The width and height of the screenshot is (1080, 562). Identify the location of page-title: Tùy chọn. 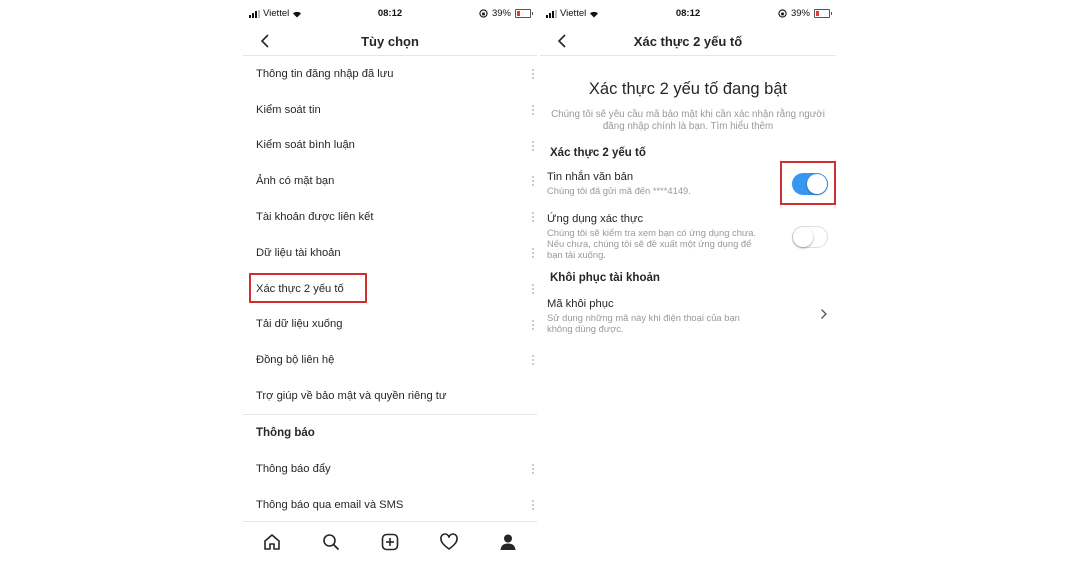
(390, 41).